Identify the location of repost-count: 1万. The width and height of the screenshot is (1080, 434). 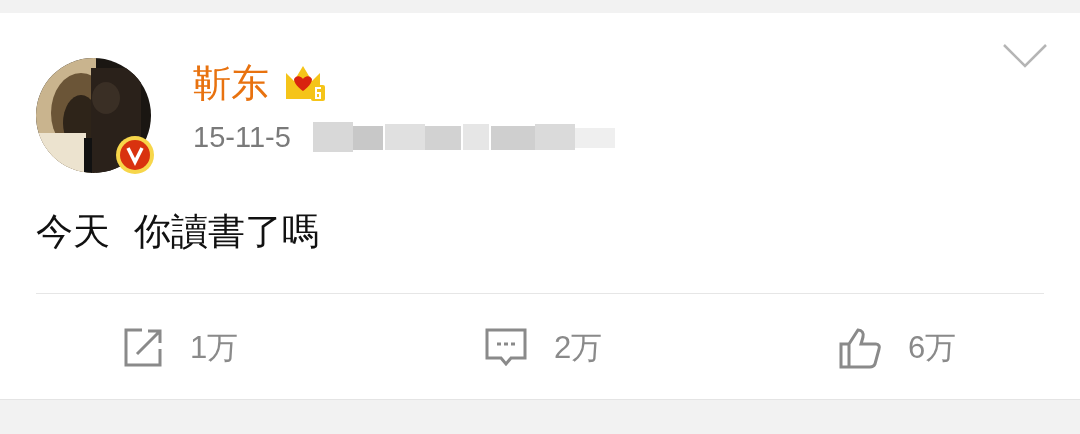
(214, 348).